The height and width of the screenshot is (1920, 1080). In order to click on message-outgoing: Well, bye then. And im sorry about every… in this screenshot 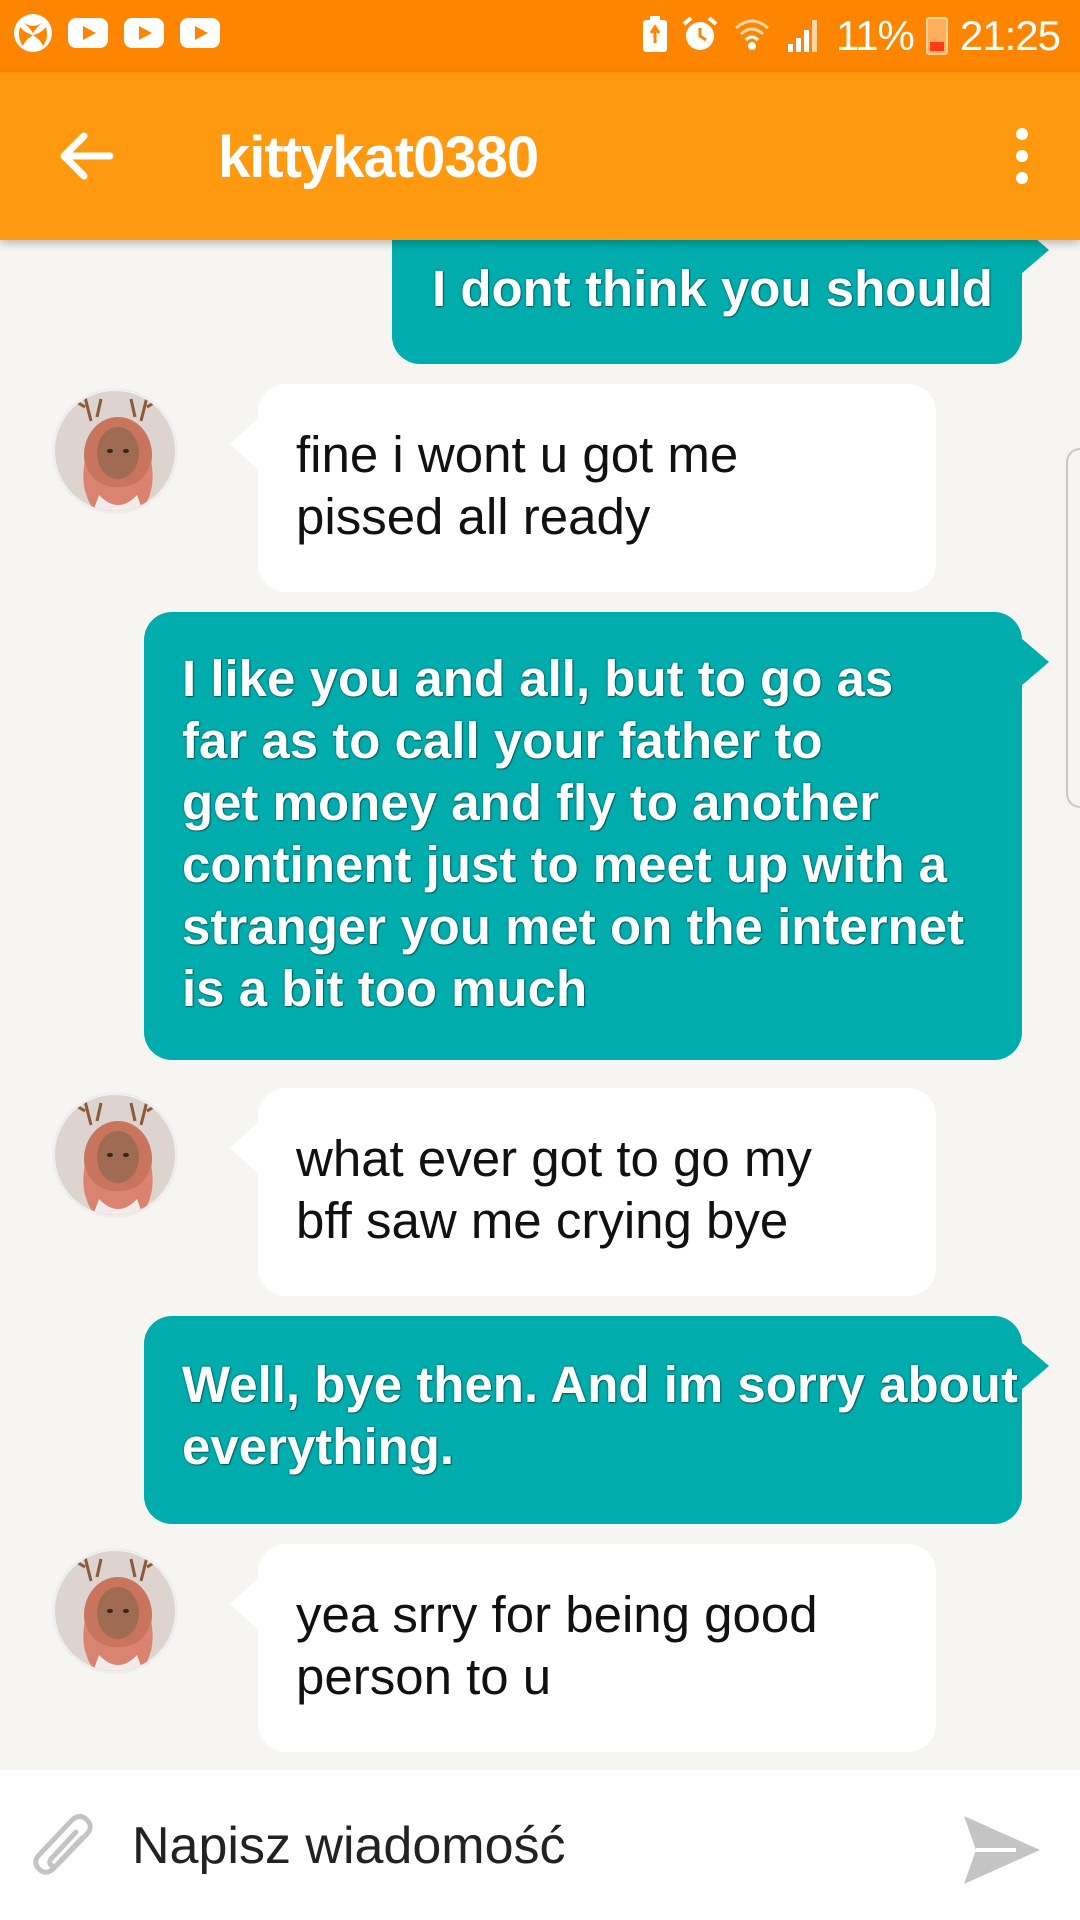, I will do `click(596, 1420)`.